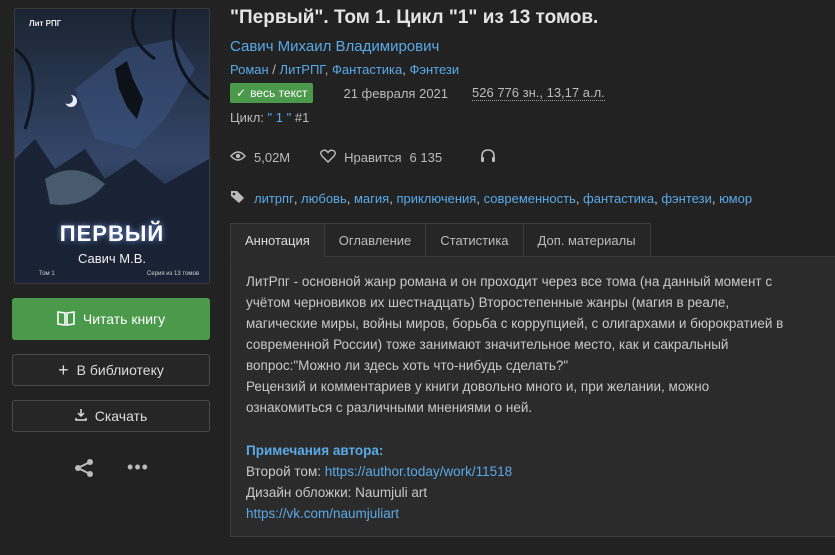 This screenshot has height=555, width=835. Describe the element at coordinates (436, 198) in the screenshot. I see `tag-link: приключения` at that location.